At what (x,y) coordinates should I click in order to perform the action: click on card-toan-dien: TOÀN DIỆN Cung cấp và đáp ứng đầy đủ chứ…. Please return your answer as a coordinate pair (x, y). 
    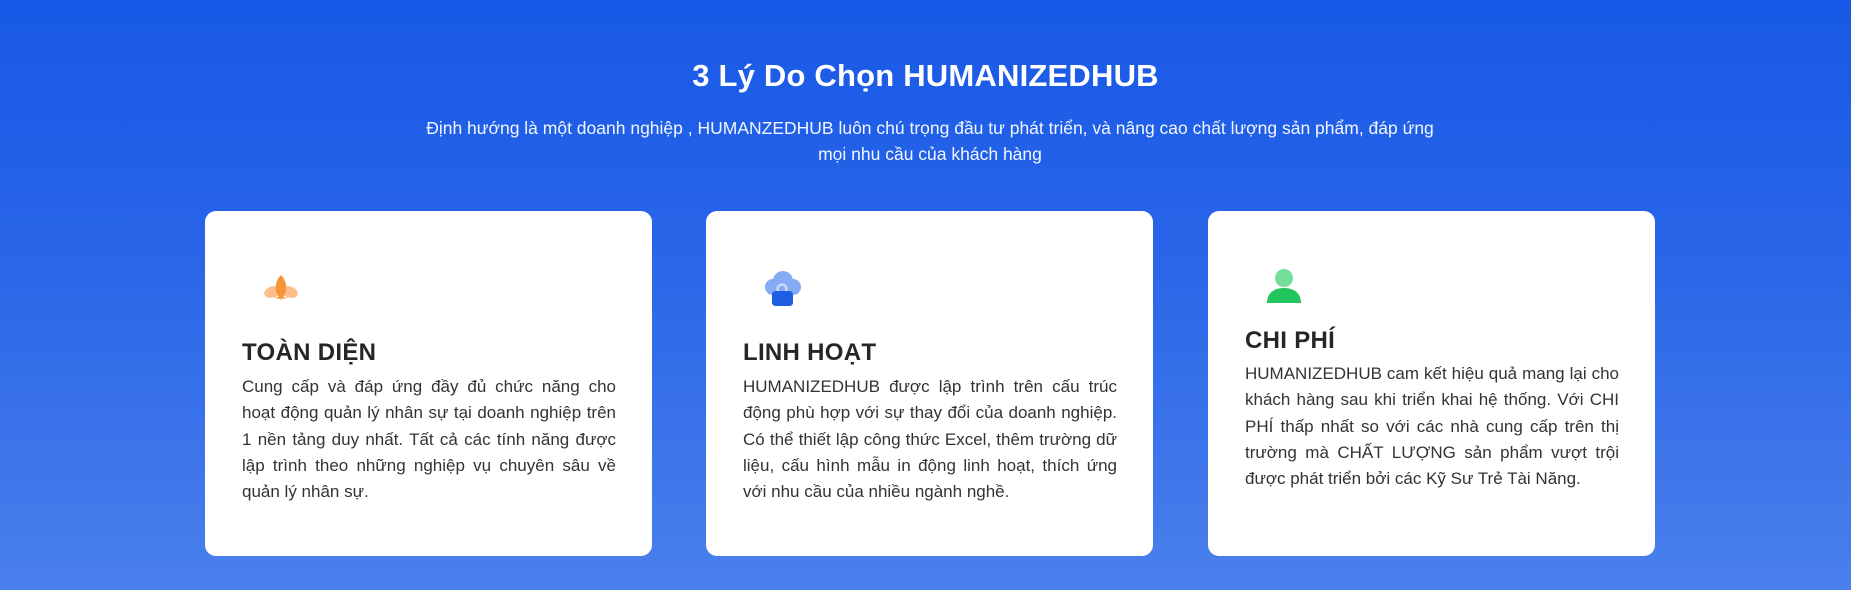
    Looking at the image, I should click on (428, 383).